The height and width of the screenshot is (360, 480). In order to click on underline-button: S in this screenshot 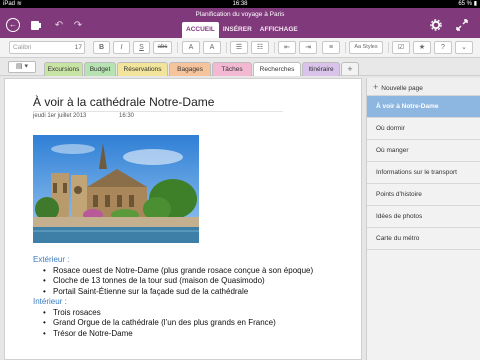, I will do `click(141, 47)`.